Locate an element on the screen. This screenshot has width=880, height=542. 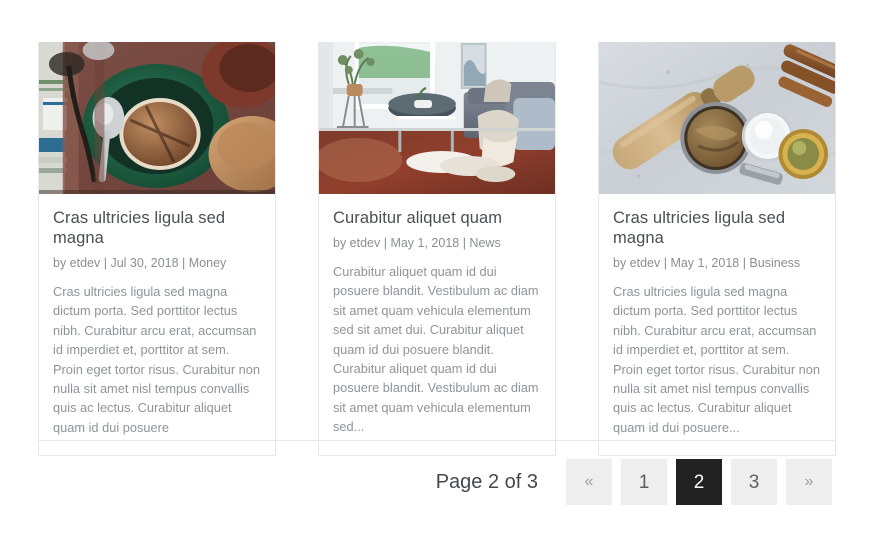
pagination-prev-button: « is located at coordinates (589, 482).